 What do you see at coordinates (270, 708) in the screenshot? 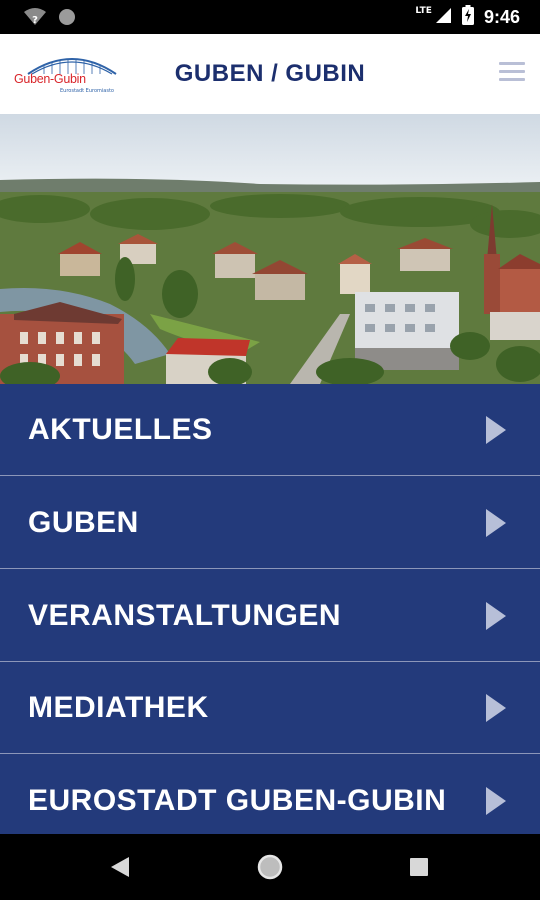
I see `menu-item-mediathek: MEDIATHEK` at bounding box center [270, 708].